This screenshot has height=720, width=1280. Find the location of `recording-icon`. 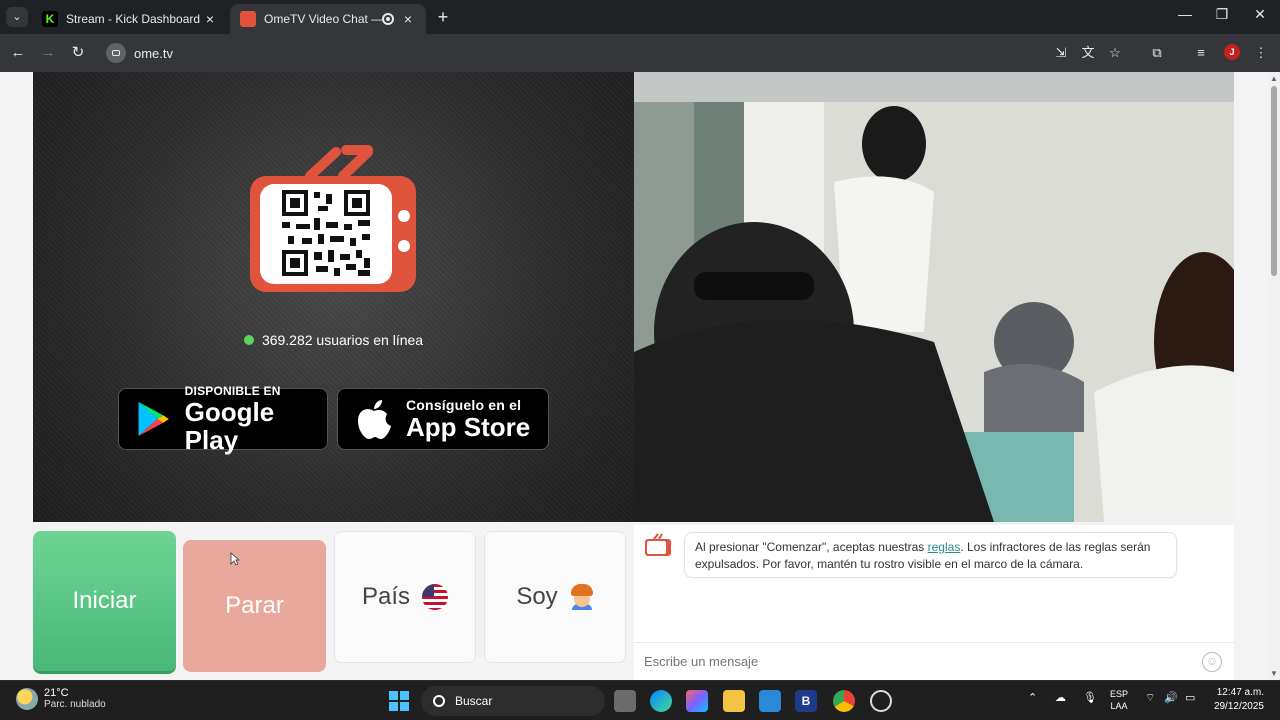

recording-icon is located at coordinates (388, 19).